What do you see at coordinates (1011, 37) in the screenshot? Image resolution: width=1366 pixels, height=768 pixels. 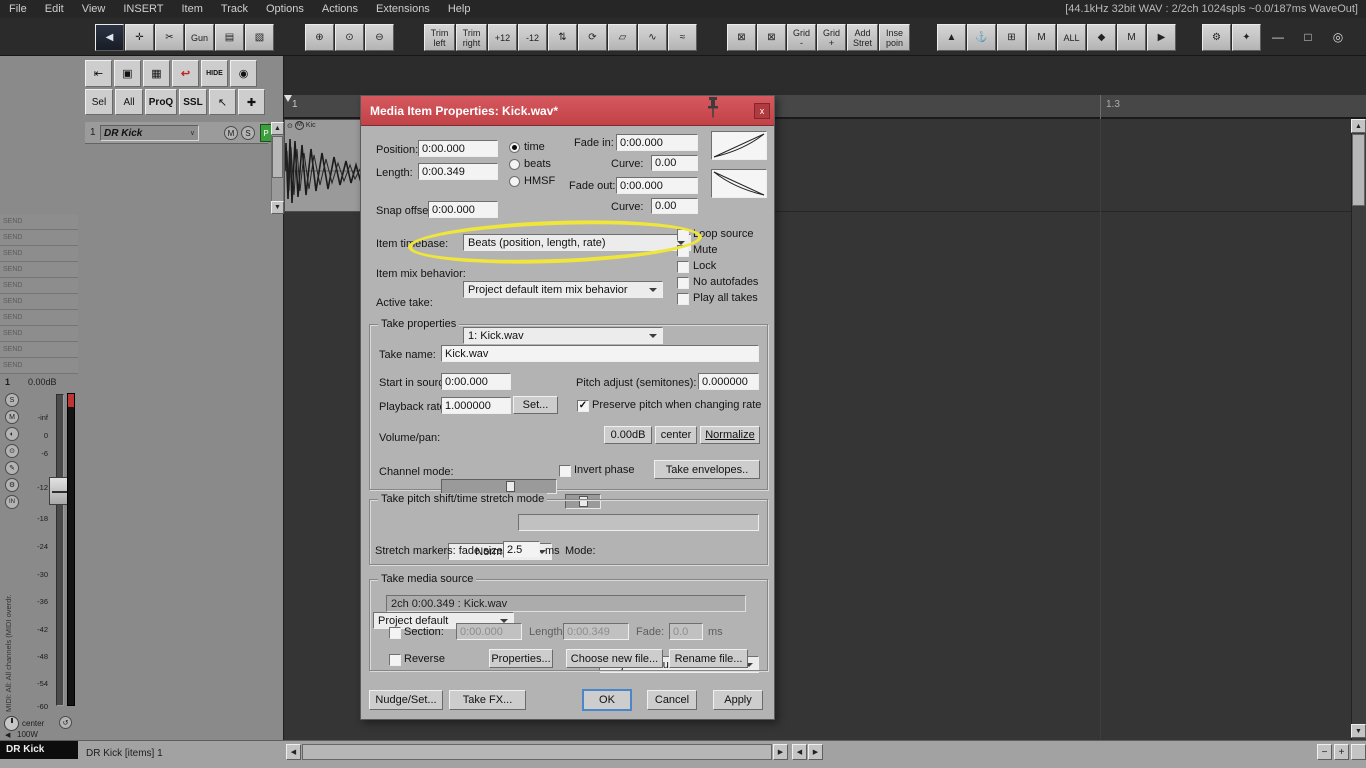 I see `monitor-button: ⊞` at bounding box center [1011, 37].